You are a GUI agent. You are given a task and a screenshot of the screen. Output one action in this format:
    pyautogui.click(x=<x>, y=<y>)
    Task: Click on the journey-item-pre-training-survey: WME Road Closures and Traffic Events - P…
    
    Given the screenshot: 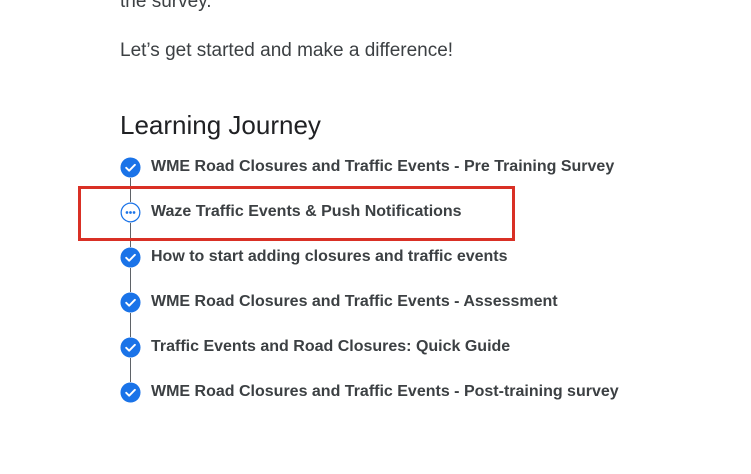 What is the action you would take?
    pyautogui.click(x=367, y=167)
    